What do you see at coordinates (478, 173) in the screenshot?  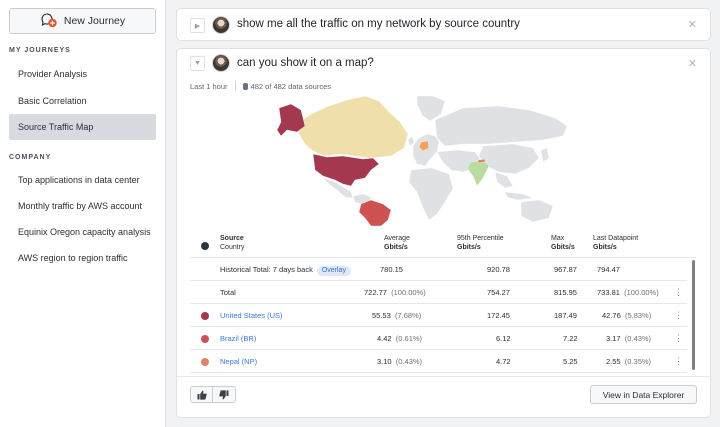 I see `map-country-india` at bounding box center [478, 173].